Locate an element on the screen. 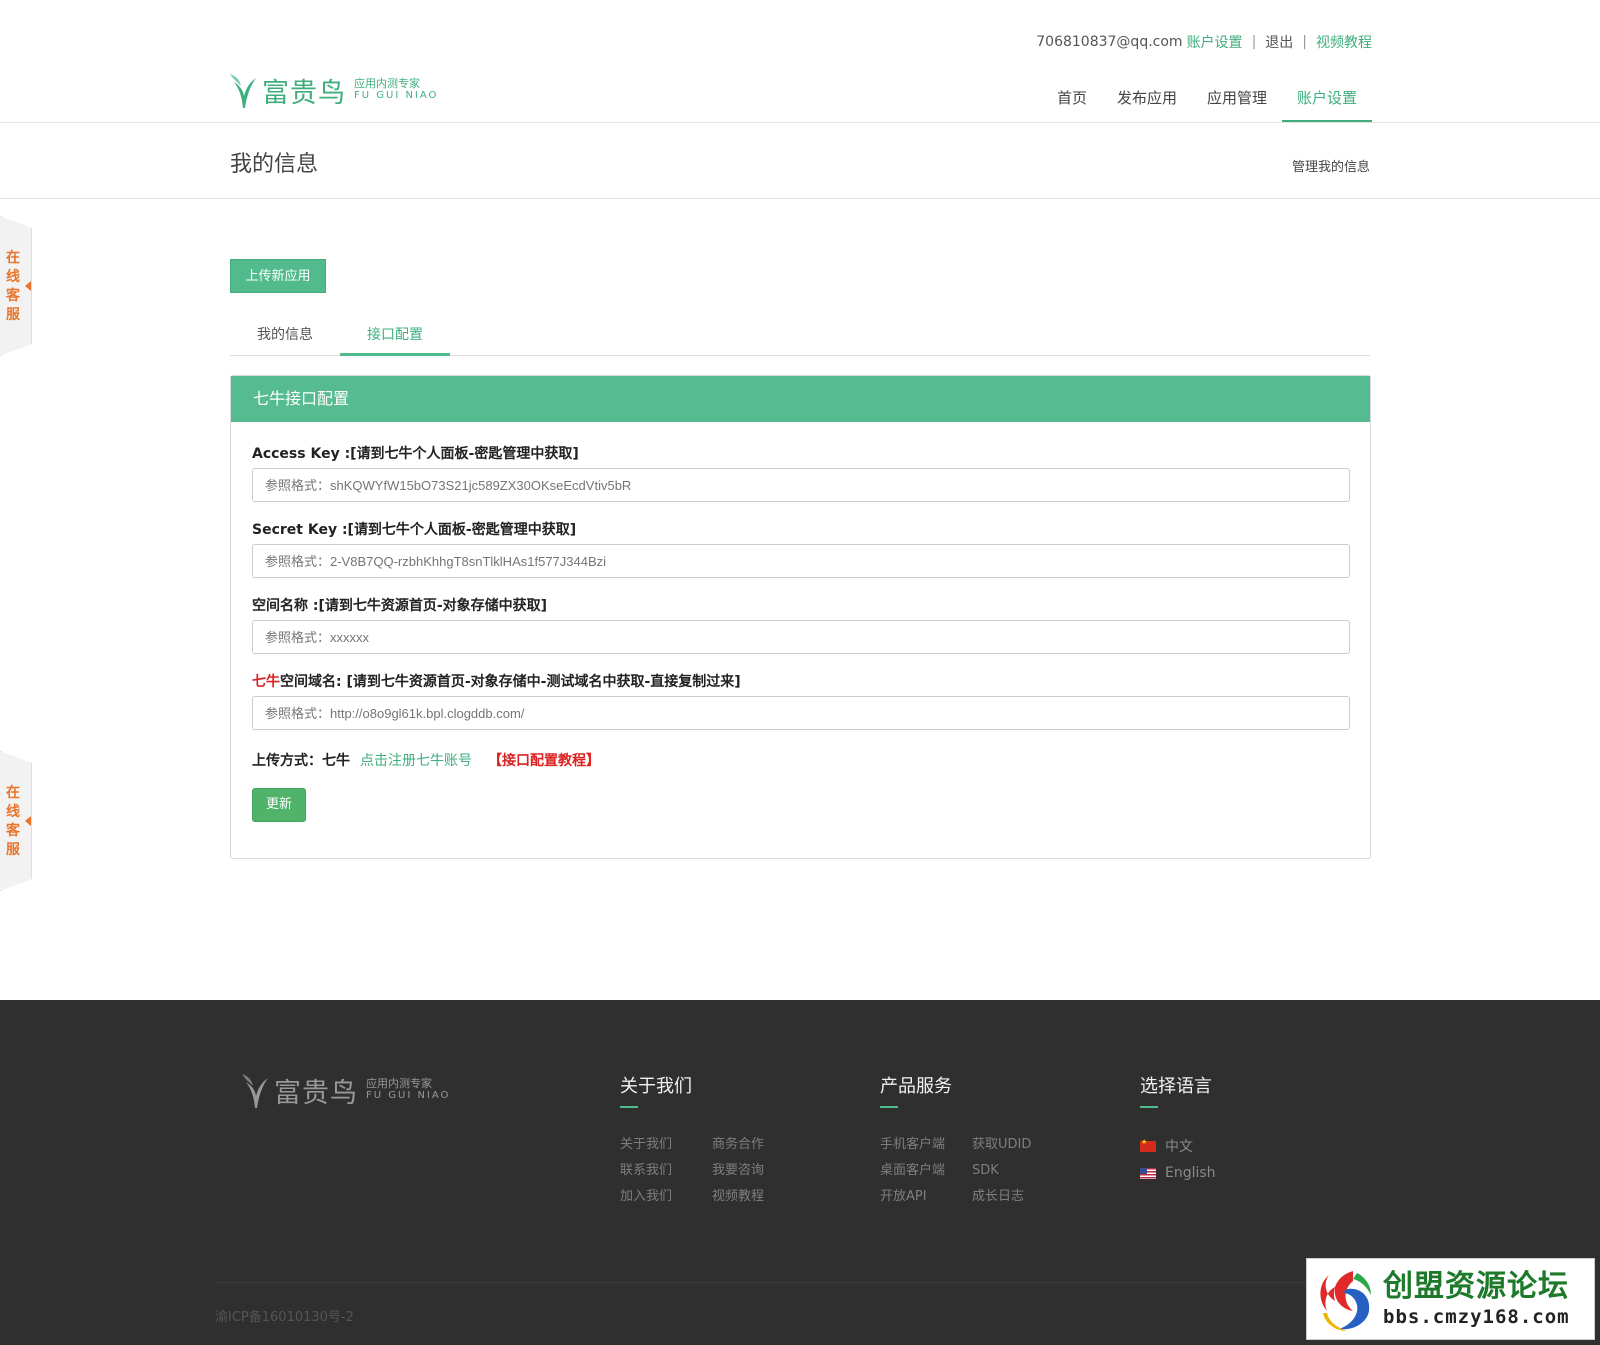  footer-divider is located at coordinates (800, 1282).